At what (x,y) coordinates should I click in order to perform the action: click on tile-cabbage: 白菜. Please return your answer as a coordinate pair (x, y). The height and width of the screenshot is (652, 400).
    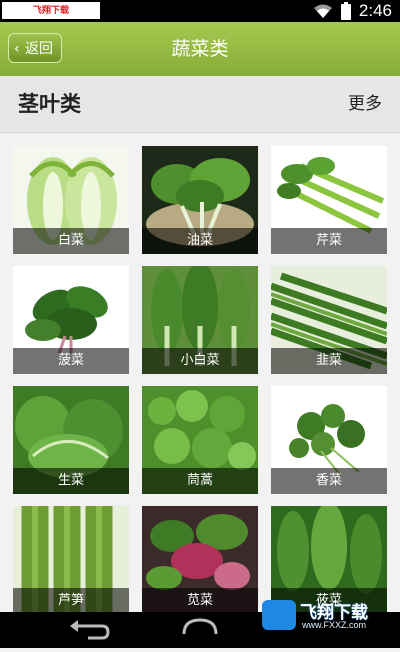
    Looking at the image, I should click on (71, 200).